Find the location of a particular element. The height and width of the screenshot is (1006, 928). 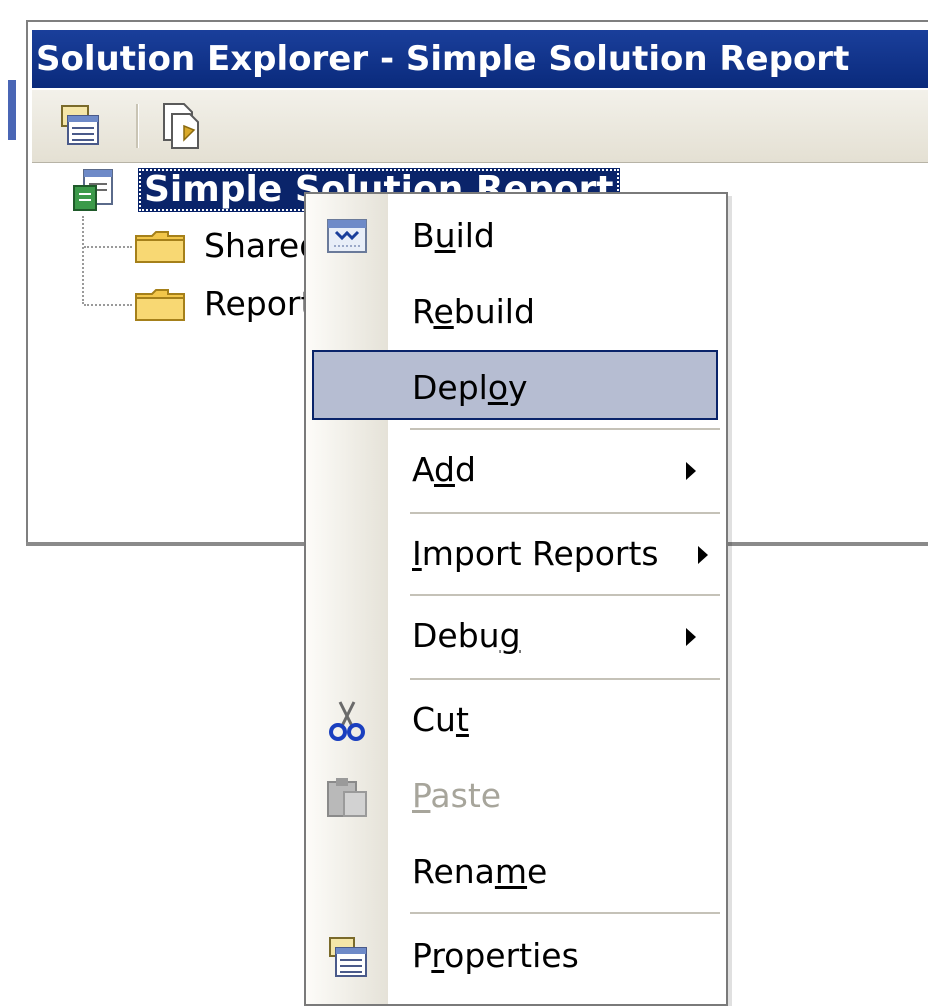

menu-item-label: Paste is located at coordinates (457, 795).